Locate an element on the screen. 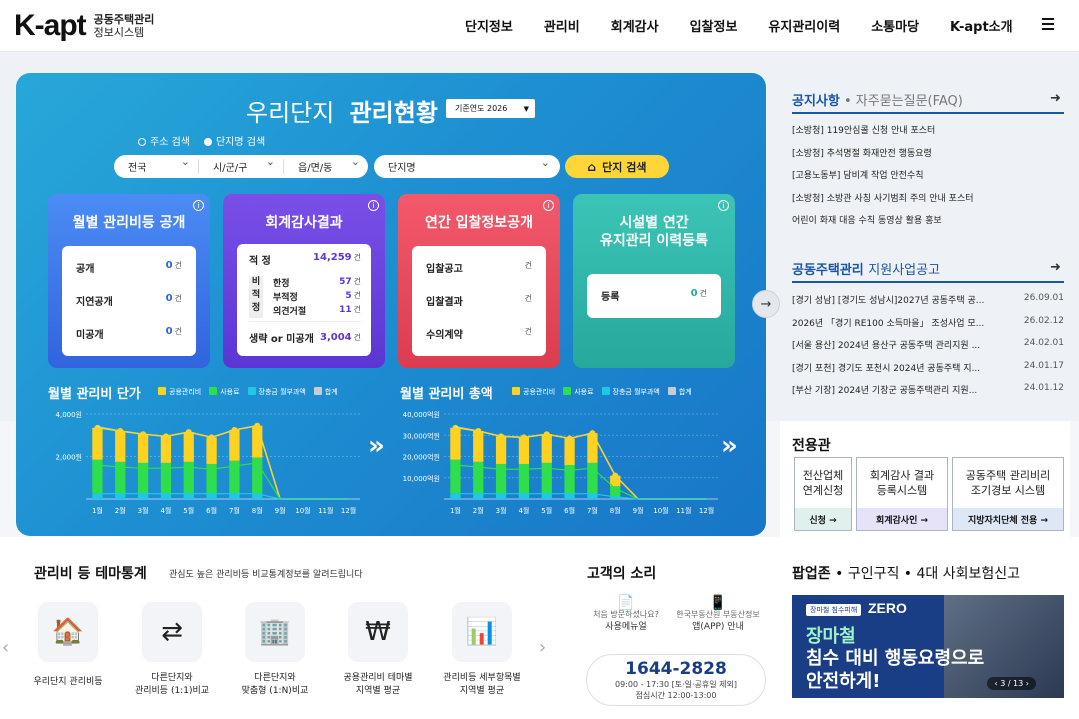 The height and width of the screenshot is (719, 1079). x-tick-label: 11월 is located at coordinates (683, 510).